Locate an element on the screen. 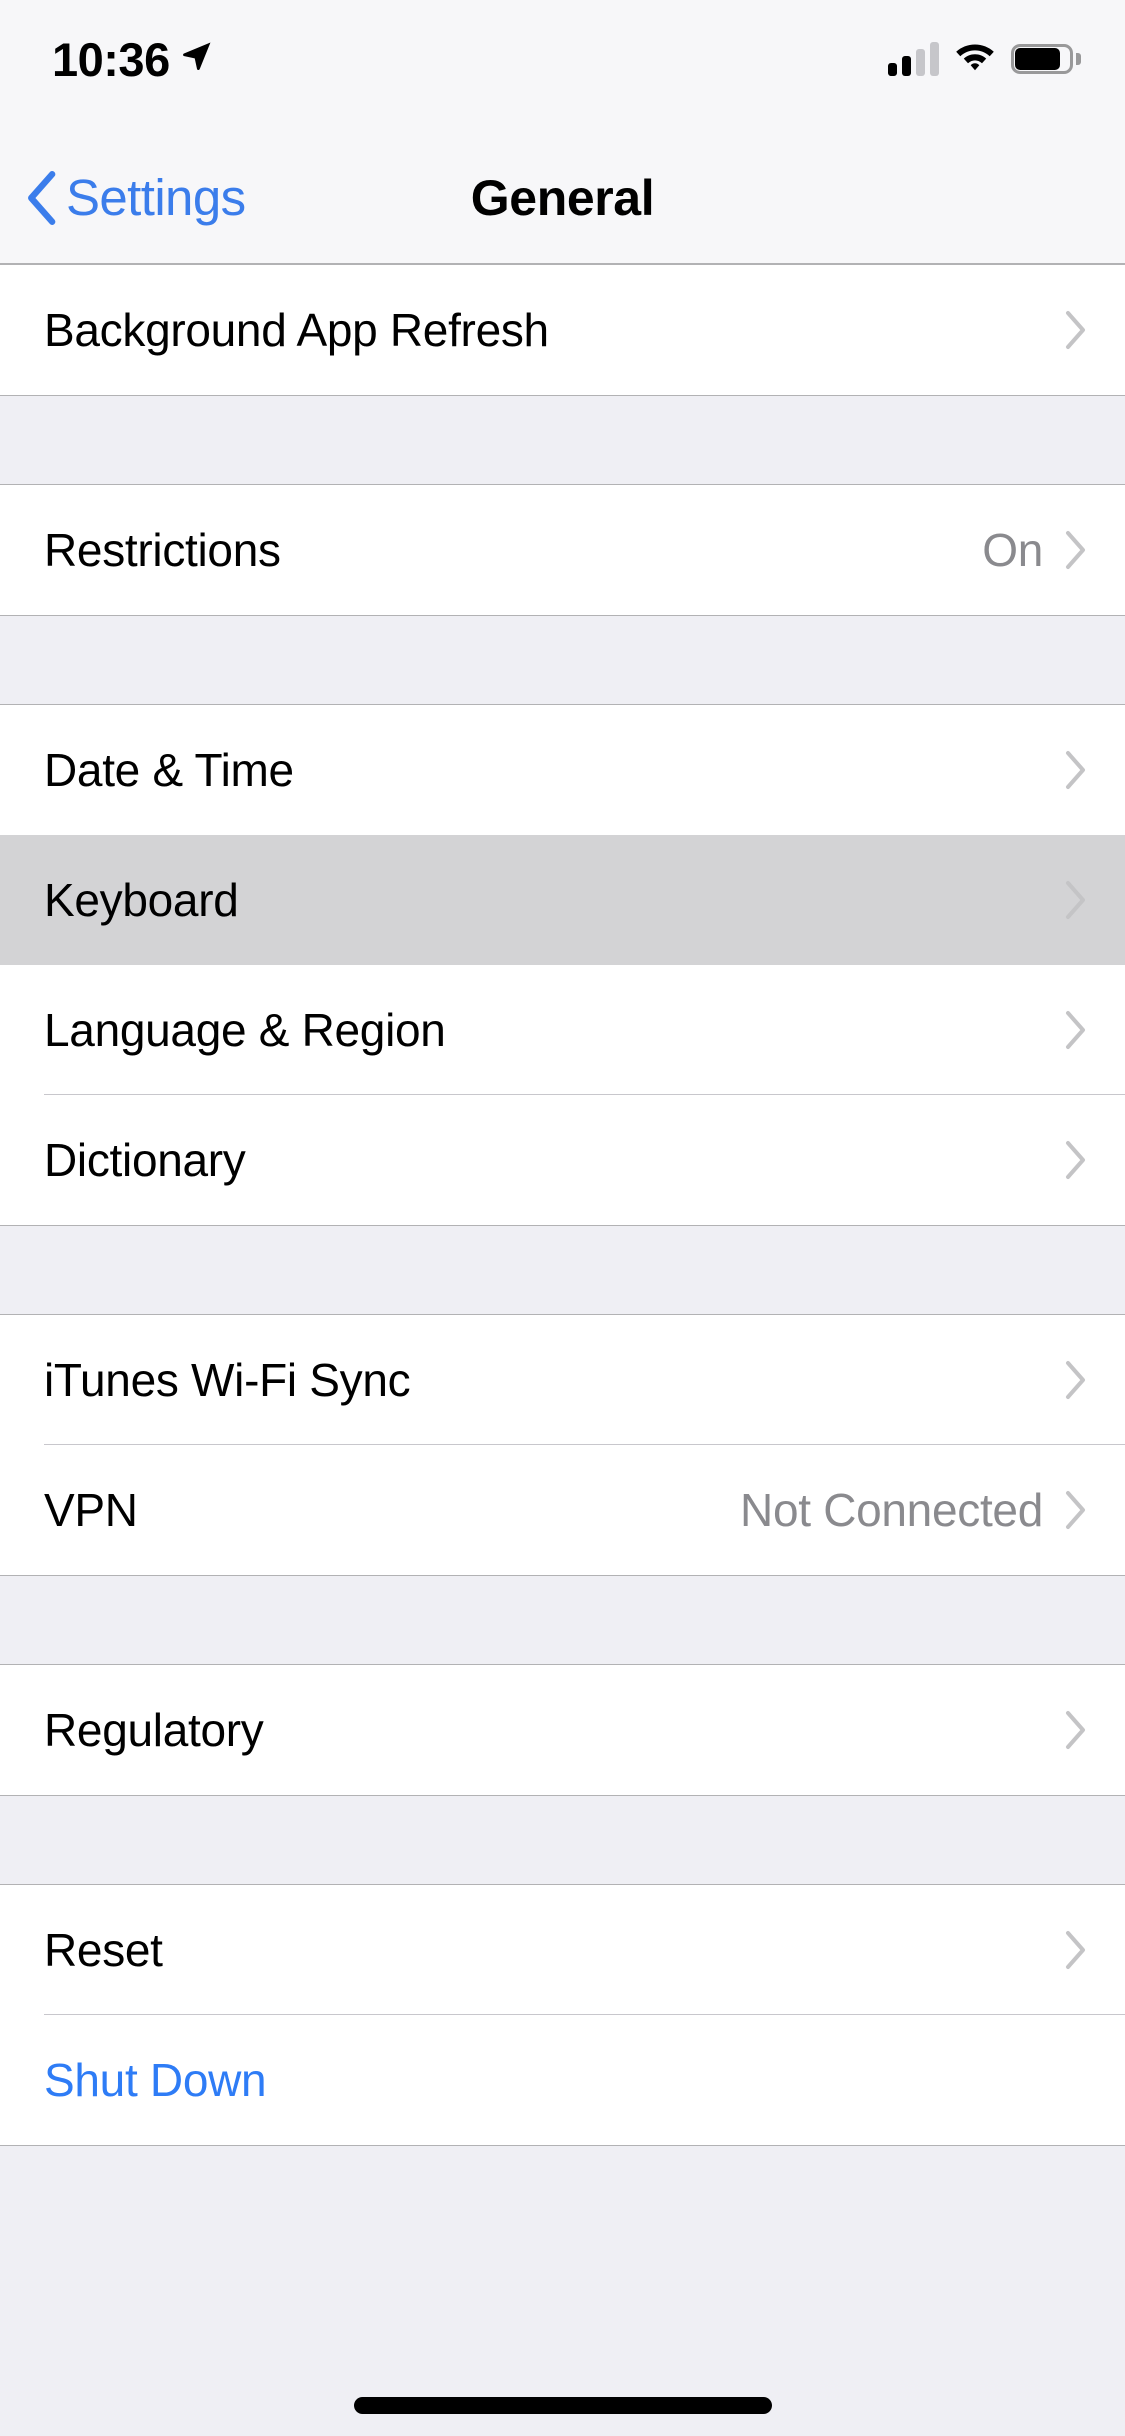 Image resolution: width=1125 pixels, height=2436 pixels. row-label: iTunes Wi-Fi Sync is located at coordinates (227, 1380).